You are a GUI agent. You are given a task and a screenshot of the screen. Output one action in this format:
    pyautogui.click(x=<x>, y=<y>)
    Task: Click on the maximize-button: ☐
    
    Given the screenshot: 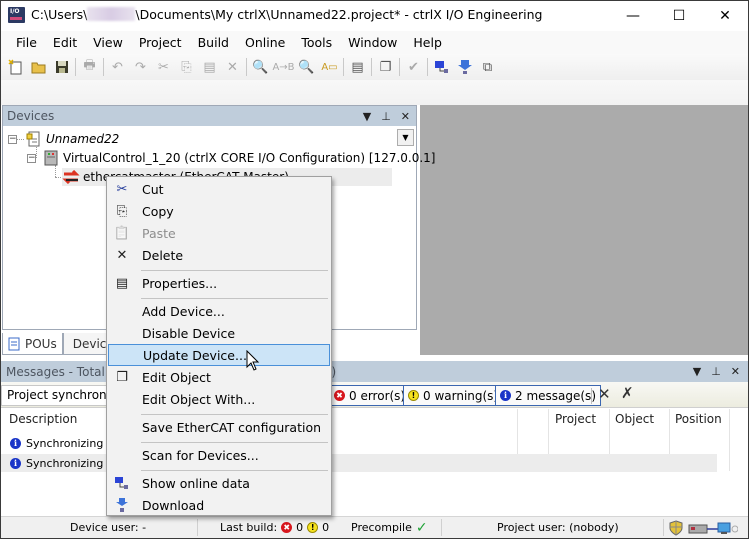 What is the action you would take?
    pyautogui.click(x=679, y=15)
    